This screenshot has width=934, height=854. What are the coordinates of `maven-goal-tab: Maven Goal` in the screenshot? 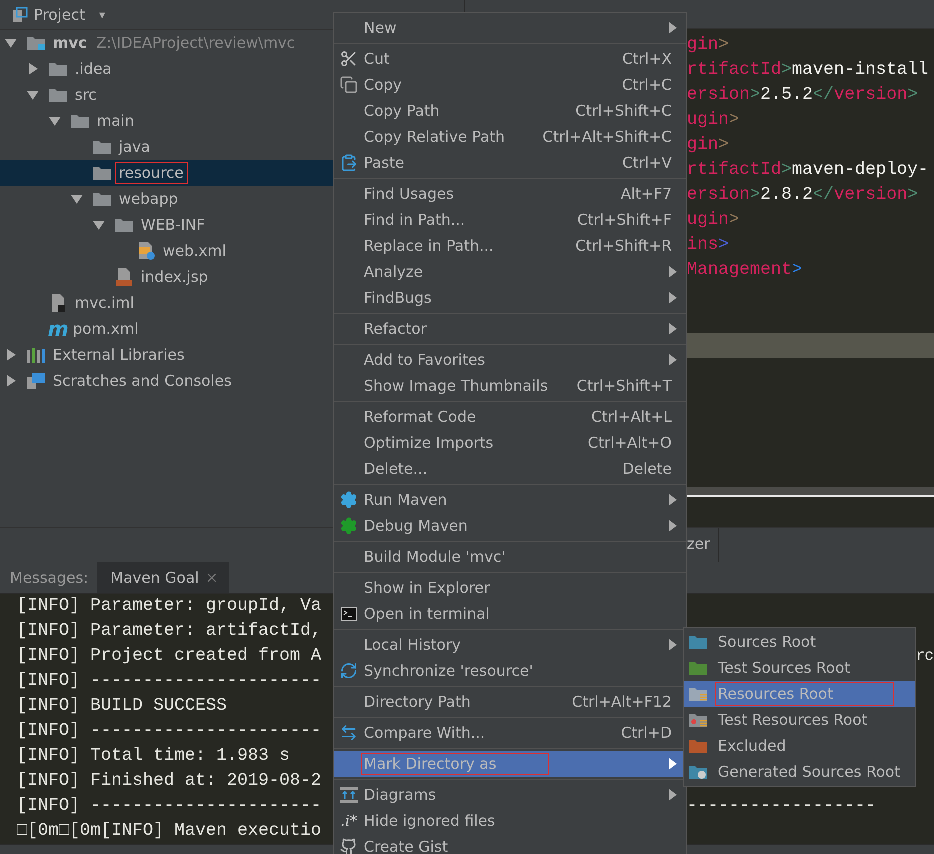 It's located at (163, 578).